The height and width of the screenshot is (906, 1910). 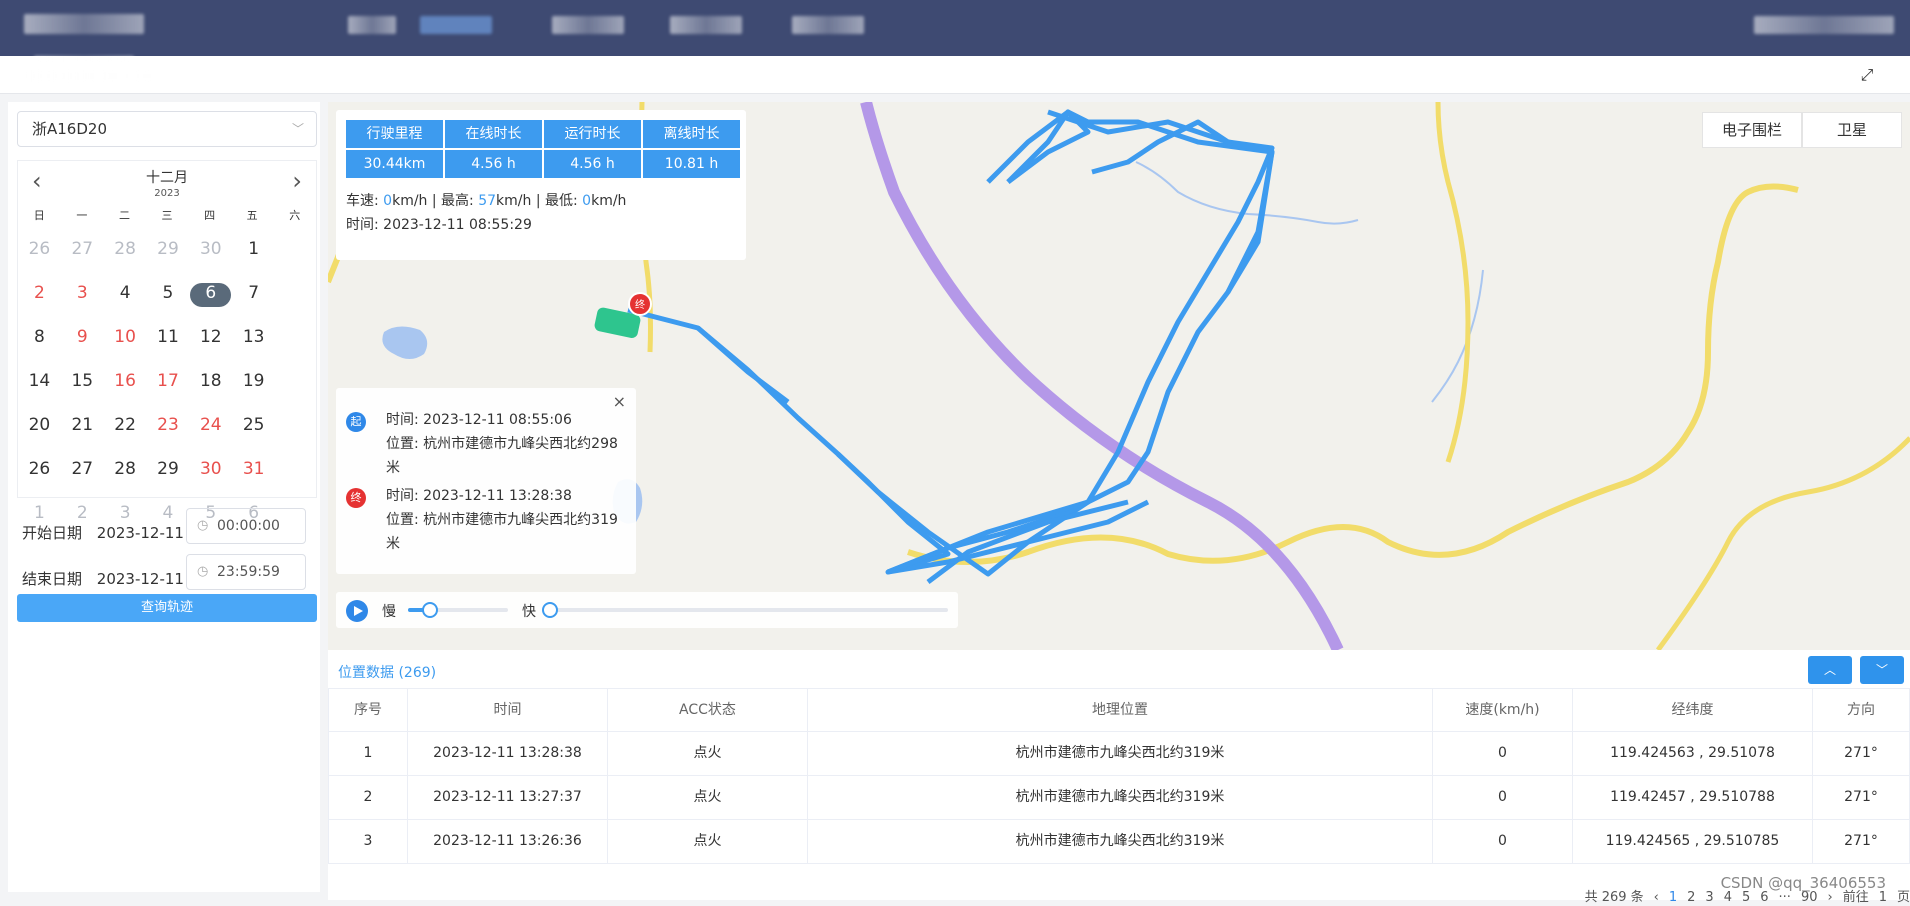 I want to click on progress-slider, so click(x=745, y=610).